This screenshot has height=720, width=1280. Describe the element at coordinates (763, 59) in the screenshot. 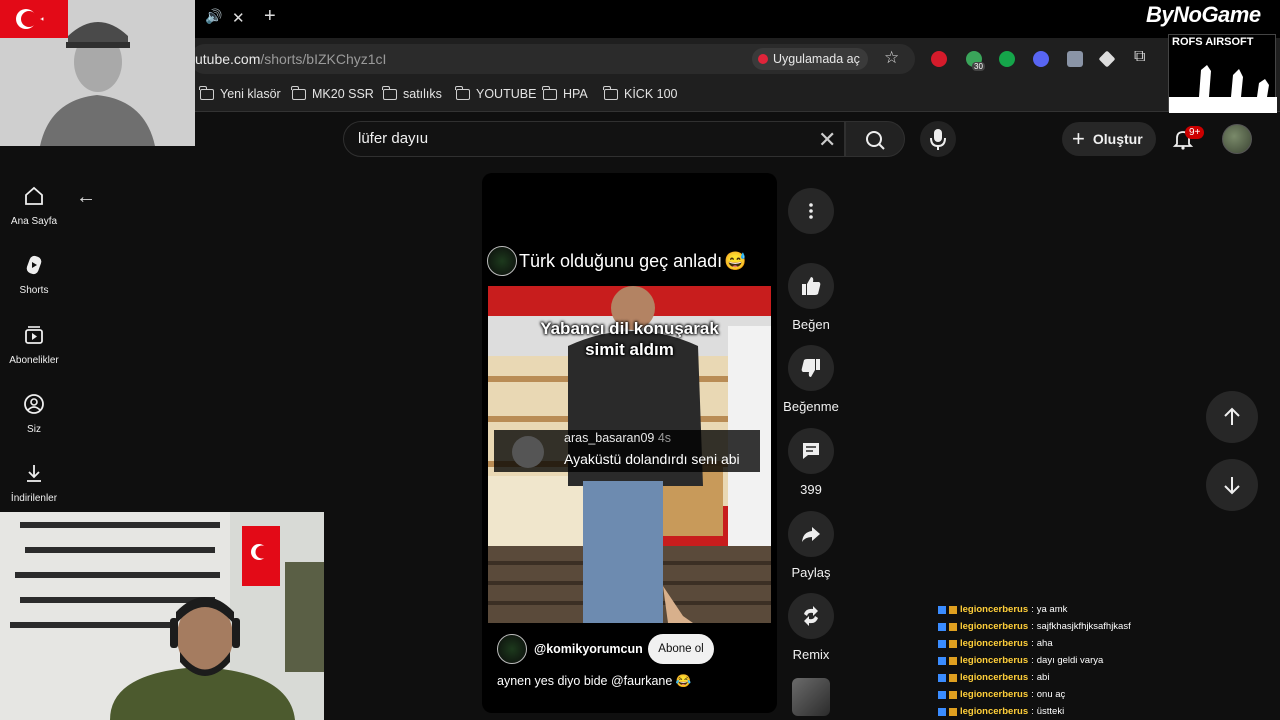

I see `youtube-app-icon` at that location.